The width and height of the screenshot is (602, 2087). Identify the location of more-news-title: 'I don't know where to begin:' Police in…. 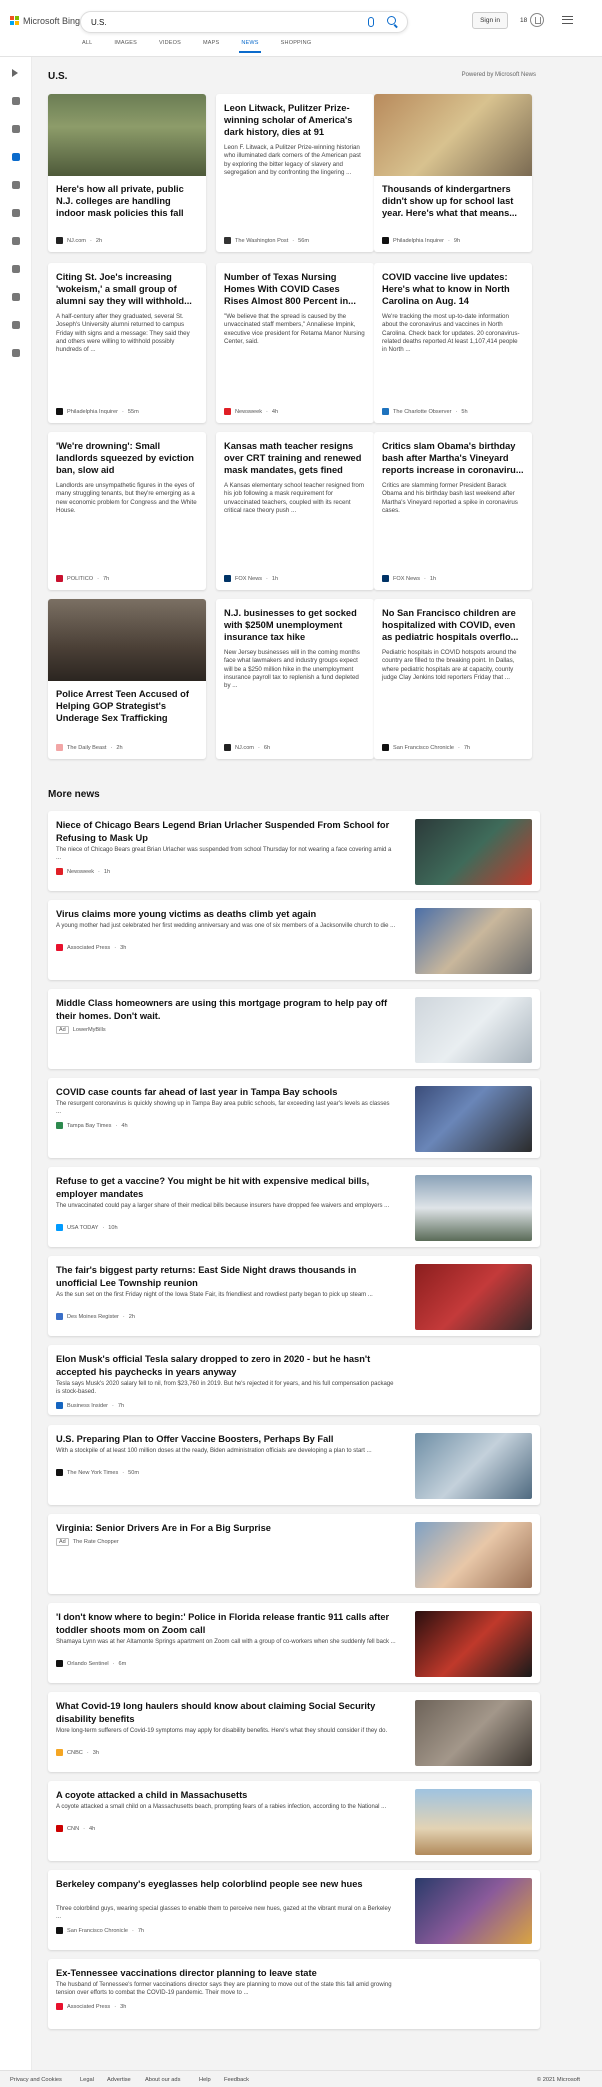
(226, 1623).